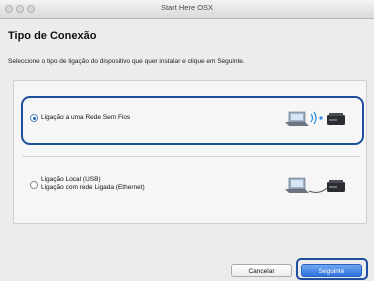  I want to click on options-separator, so click(191, 156).